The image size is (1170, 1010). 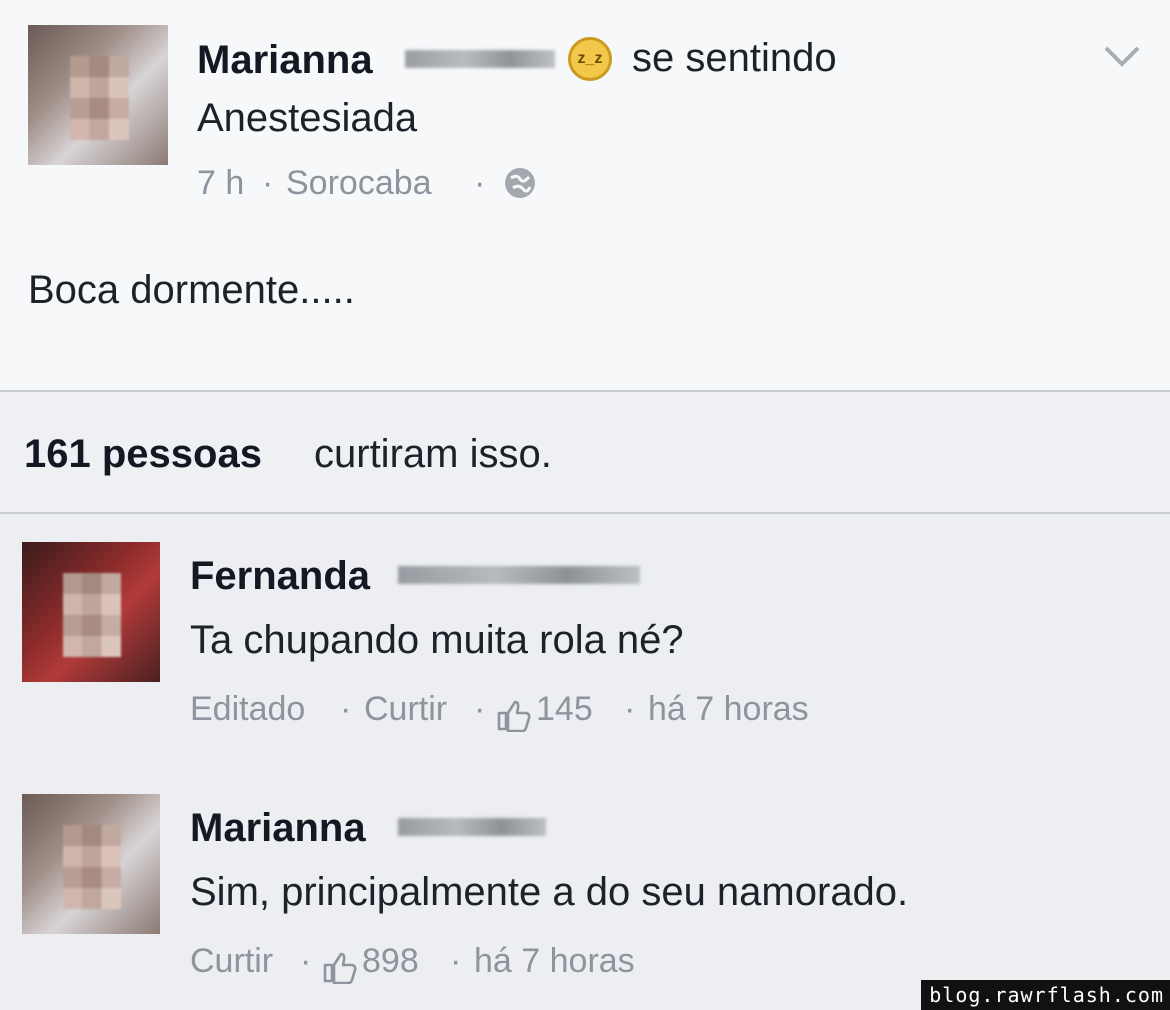 What do you see at coordinates (520, 183) in the screenshot?
I see `globe-icon` at bounding box center [520, 183].